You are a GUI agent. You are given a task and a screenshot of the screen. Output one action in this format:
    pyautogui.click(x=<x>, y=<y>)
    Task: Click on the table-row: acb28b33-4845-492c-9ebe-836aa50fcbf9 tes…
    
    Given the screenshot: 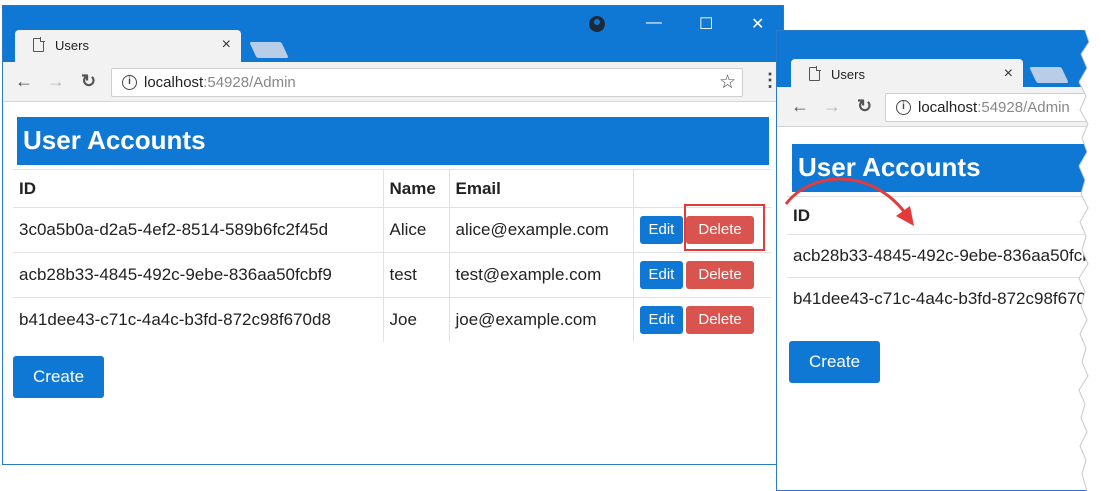 What is the action you would take?
    pyautogui.click(x=392, y=275)
    